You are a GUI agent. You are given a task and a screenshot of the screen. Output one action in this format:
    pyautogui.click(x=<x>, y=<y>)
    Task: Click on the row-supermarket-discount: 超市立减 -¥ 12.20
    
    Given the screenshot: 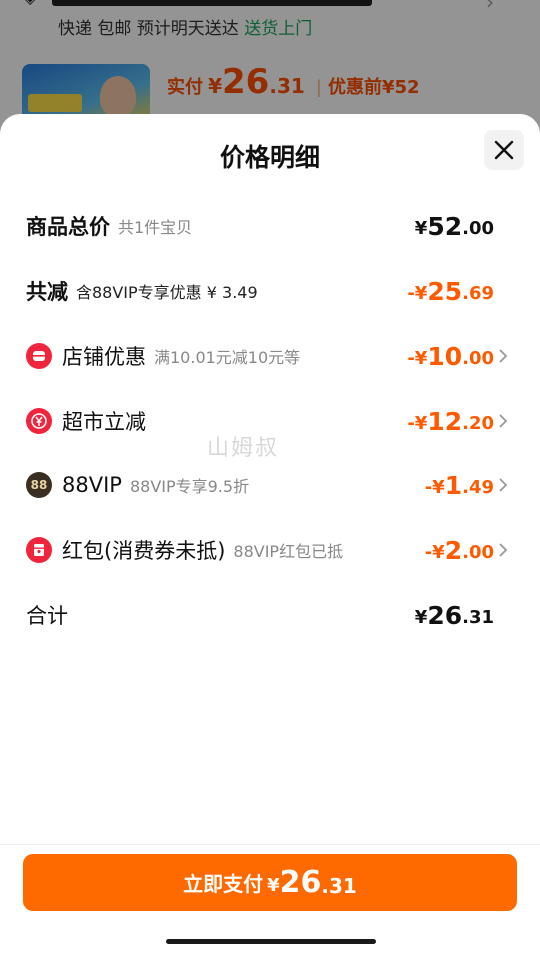 What is the action you would take?
    pyautogui.click(x=271, y=421)
    